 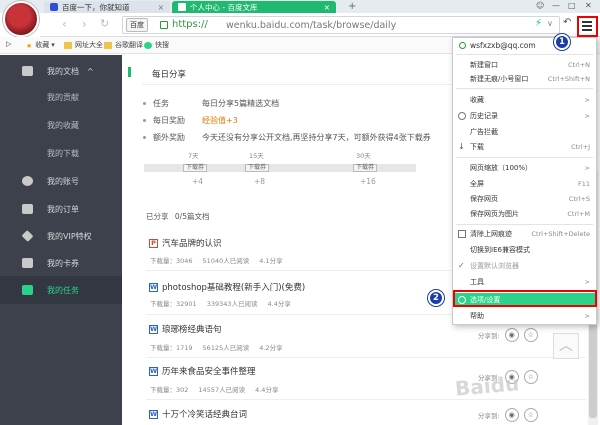 I want to click on forward-button: ›, so click(x=84, y=24).